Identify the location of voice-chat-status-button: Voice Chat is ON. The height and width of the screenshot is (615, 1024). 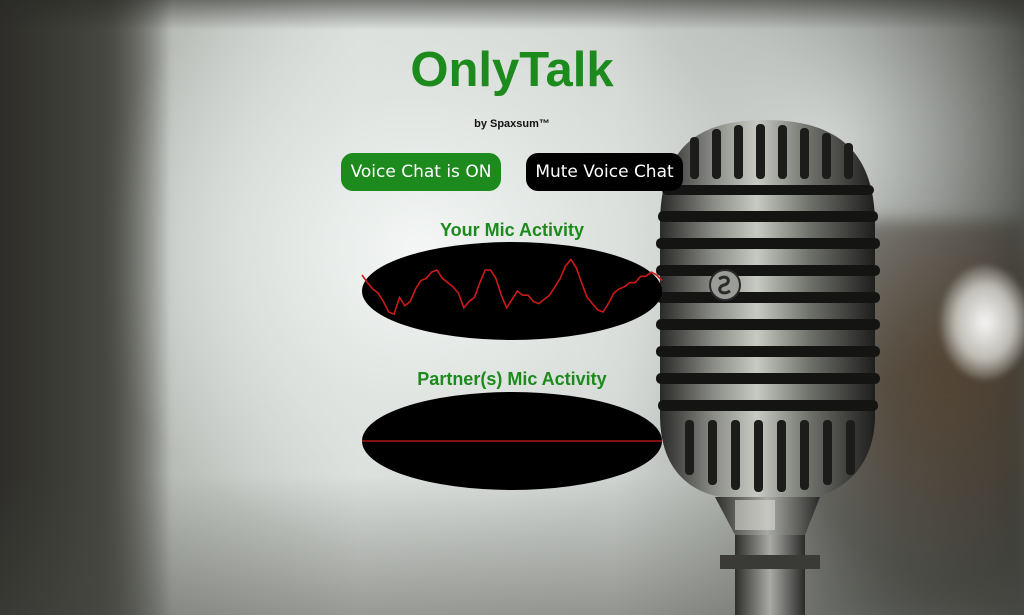
(421, 172).